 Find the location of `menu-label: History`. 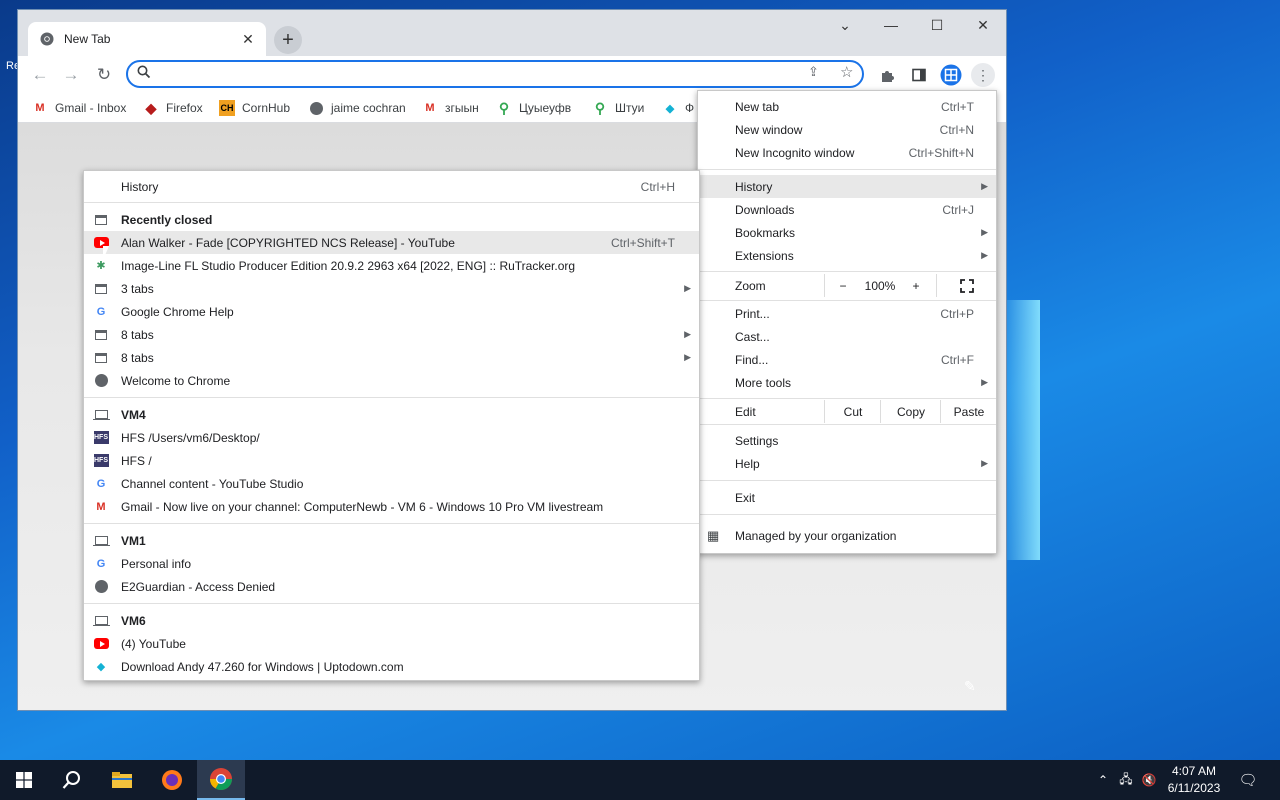

menu-label: History is located at coordinates (140, 186).